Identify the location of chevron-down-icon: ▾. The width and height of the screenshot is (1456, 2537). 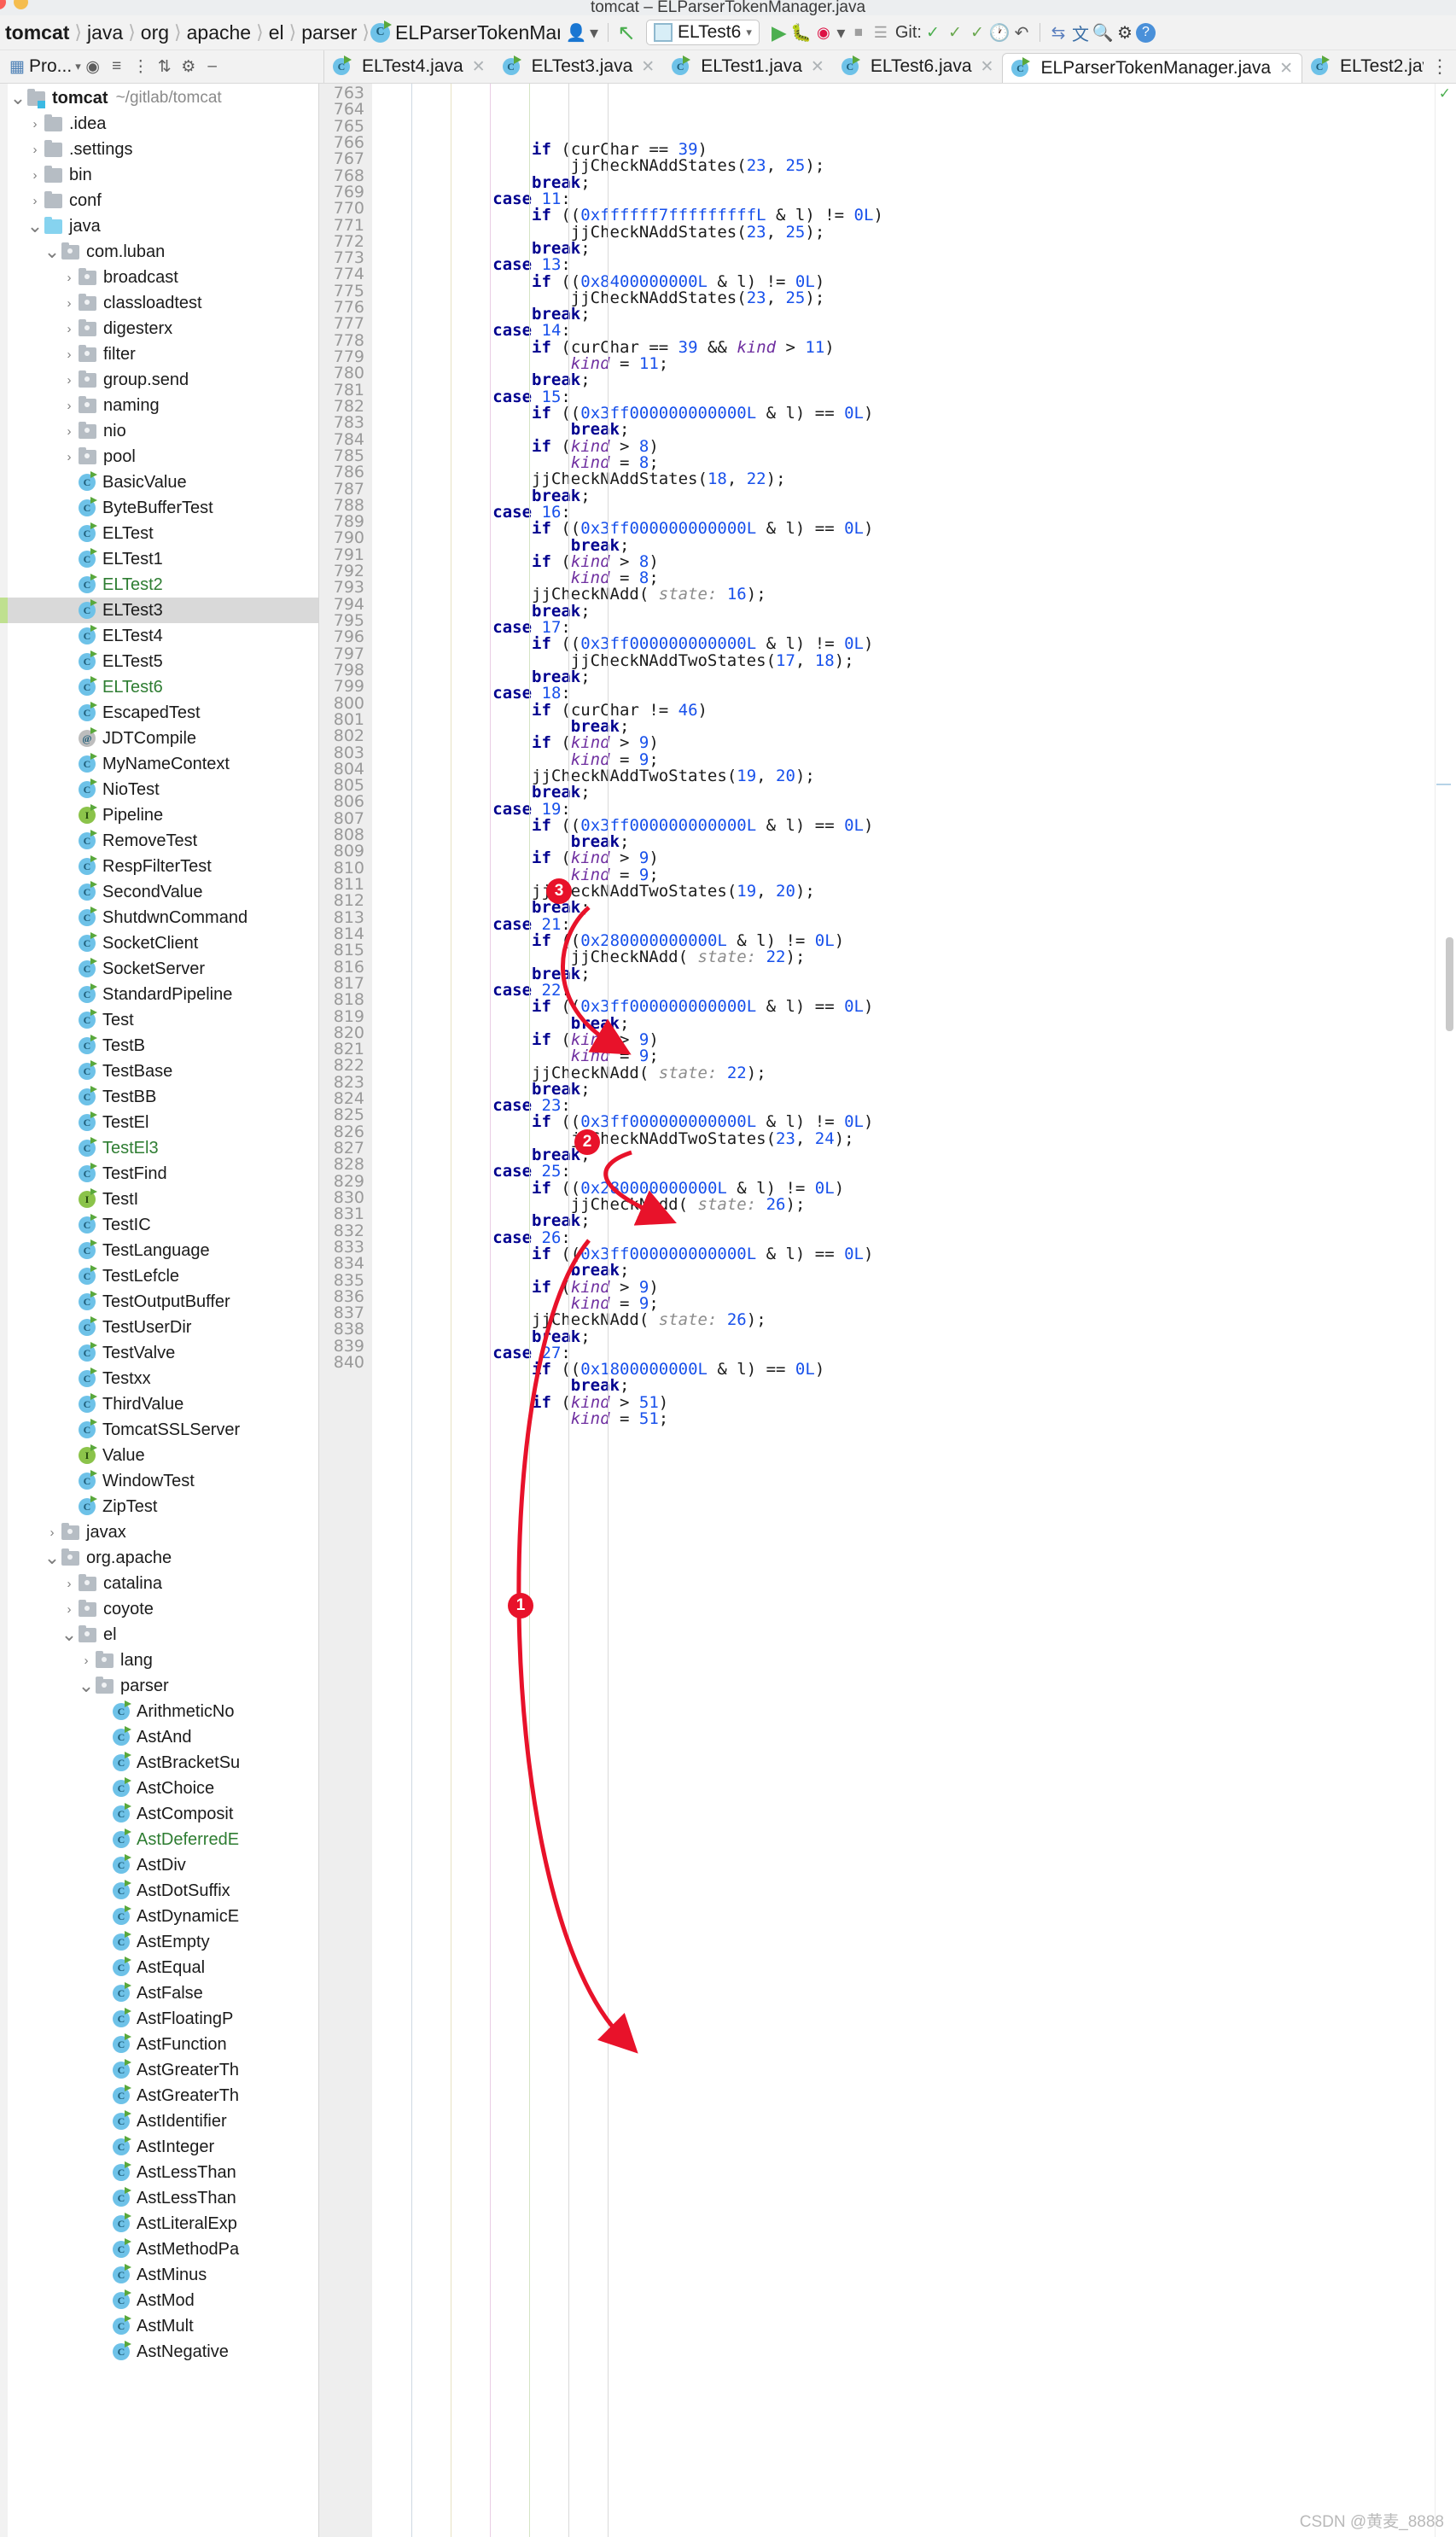
(749, 32).